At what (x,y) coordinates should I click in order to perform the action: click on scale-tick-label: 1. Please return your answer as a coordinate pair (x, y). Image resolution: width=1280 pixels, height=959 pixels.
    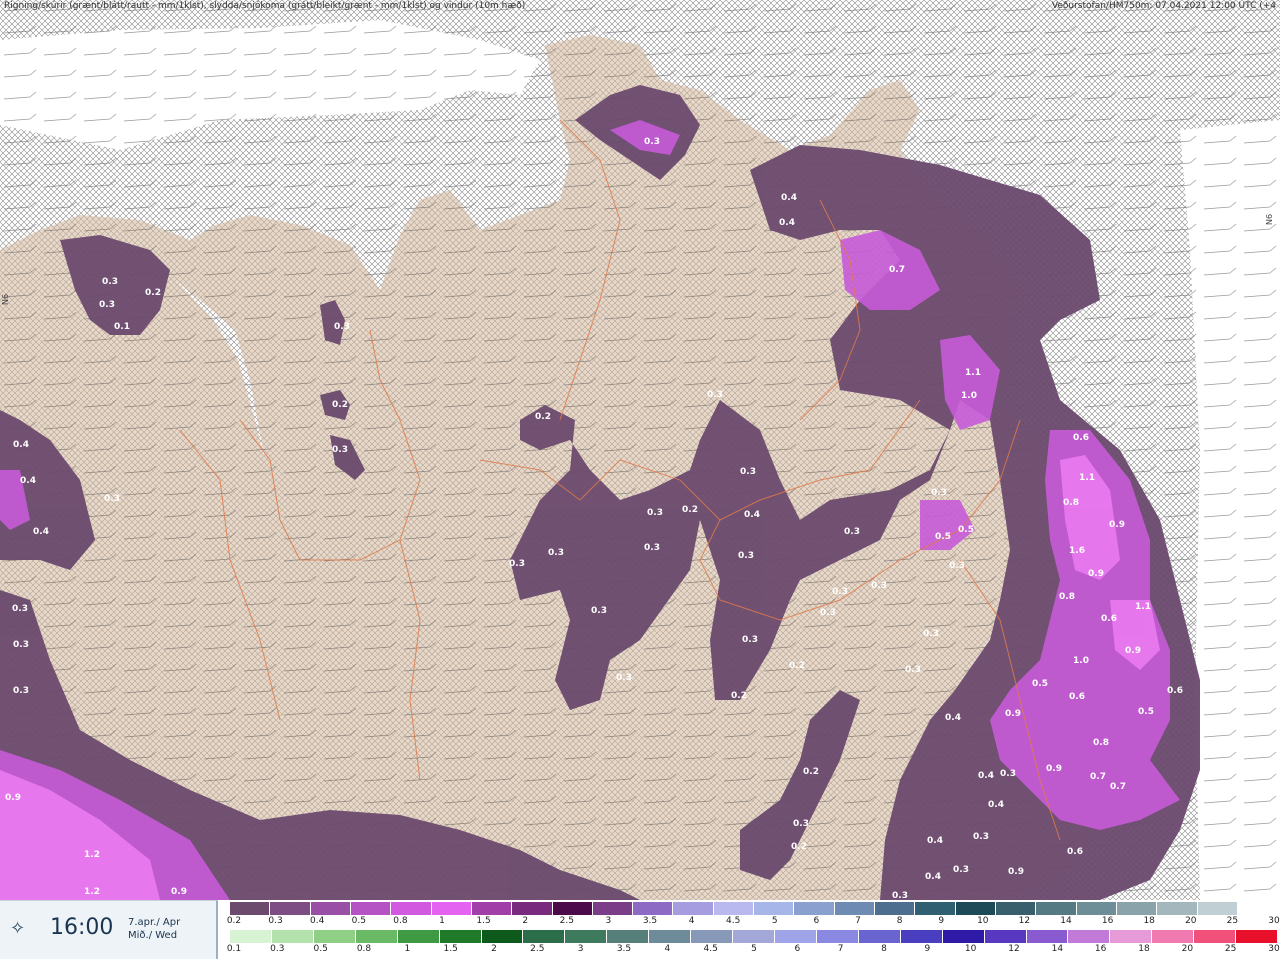
    Looking at the image, I should click on (407, 949).